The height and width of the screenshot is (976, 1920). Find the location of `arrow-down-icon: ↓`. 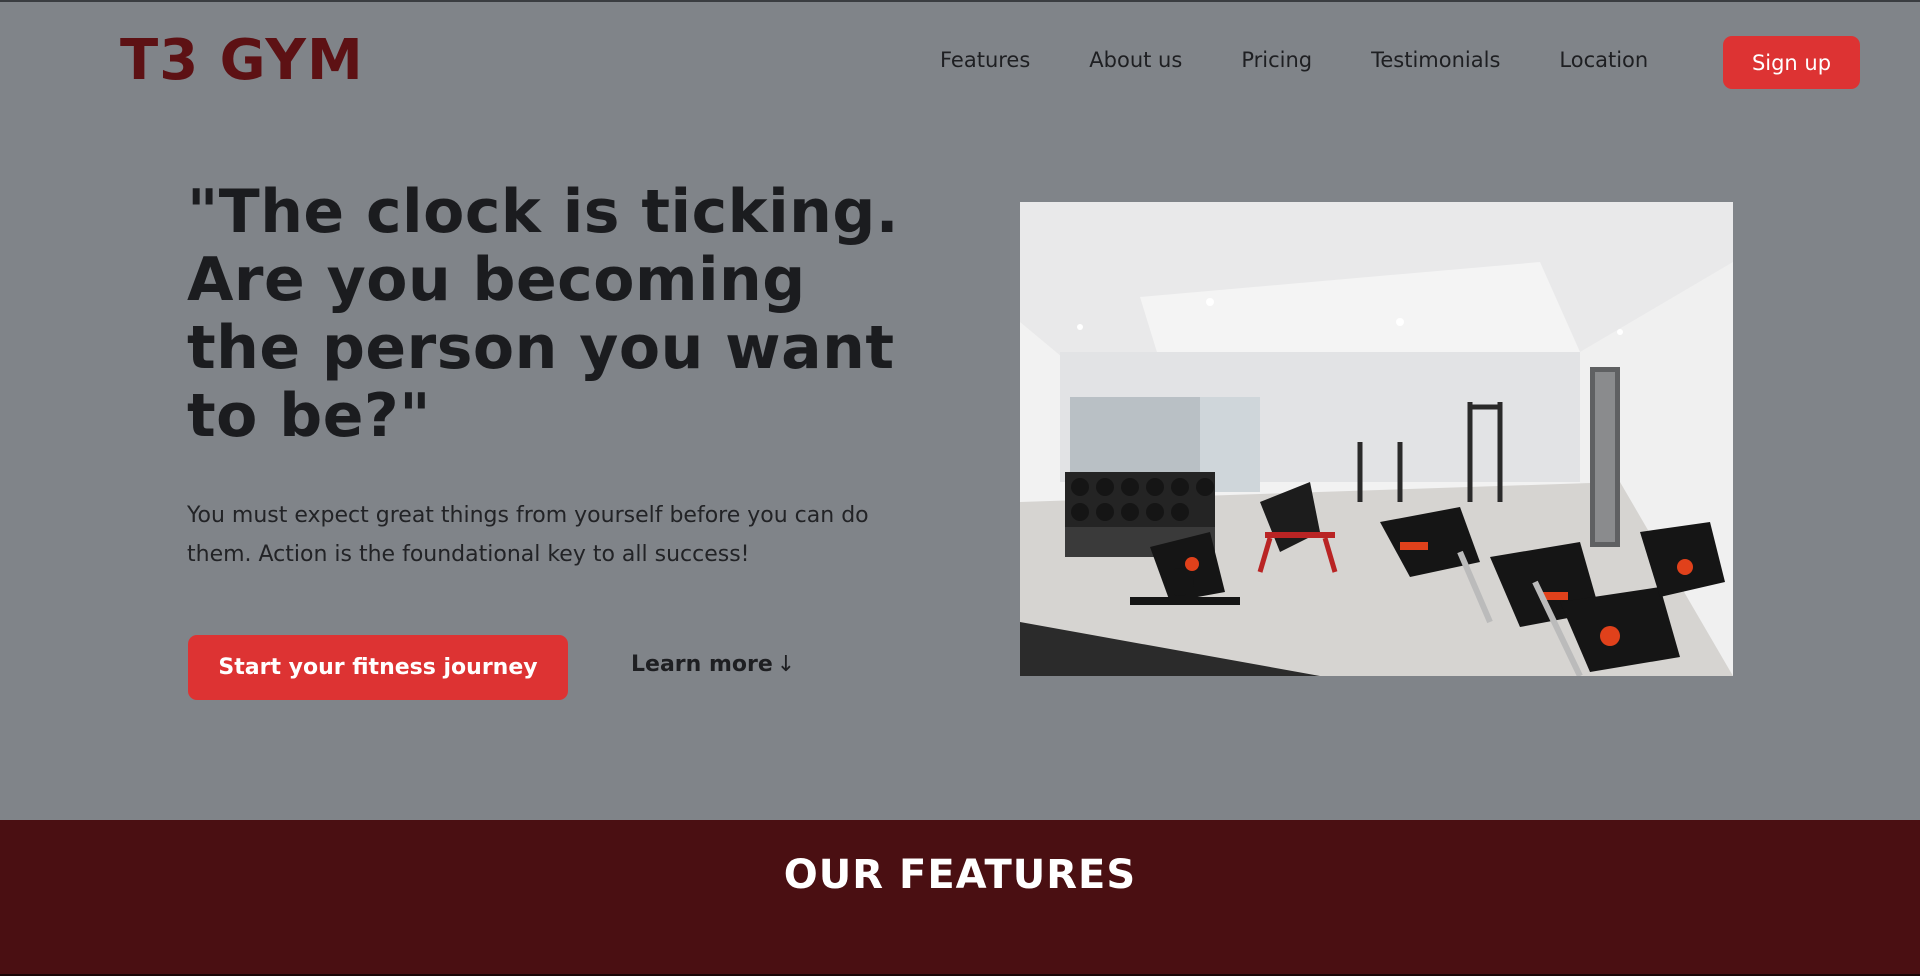

arrow-down-icon: ↓ is located at coordinates (786, 664).